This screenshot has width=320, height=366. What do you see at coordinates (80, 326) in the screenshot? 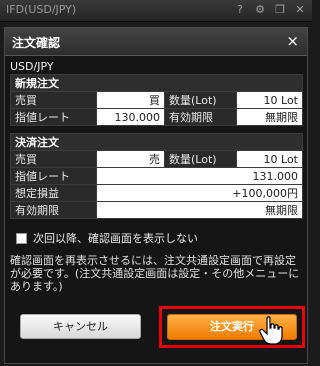
I see `cancel-button: キャンセル` at bounding box center [80, 326].